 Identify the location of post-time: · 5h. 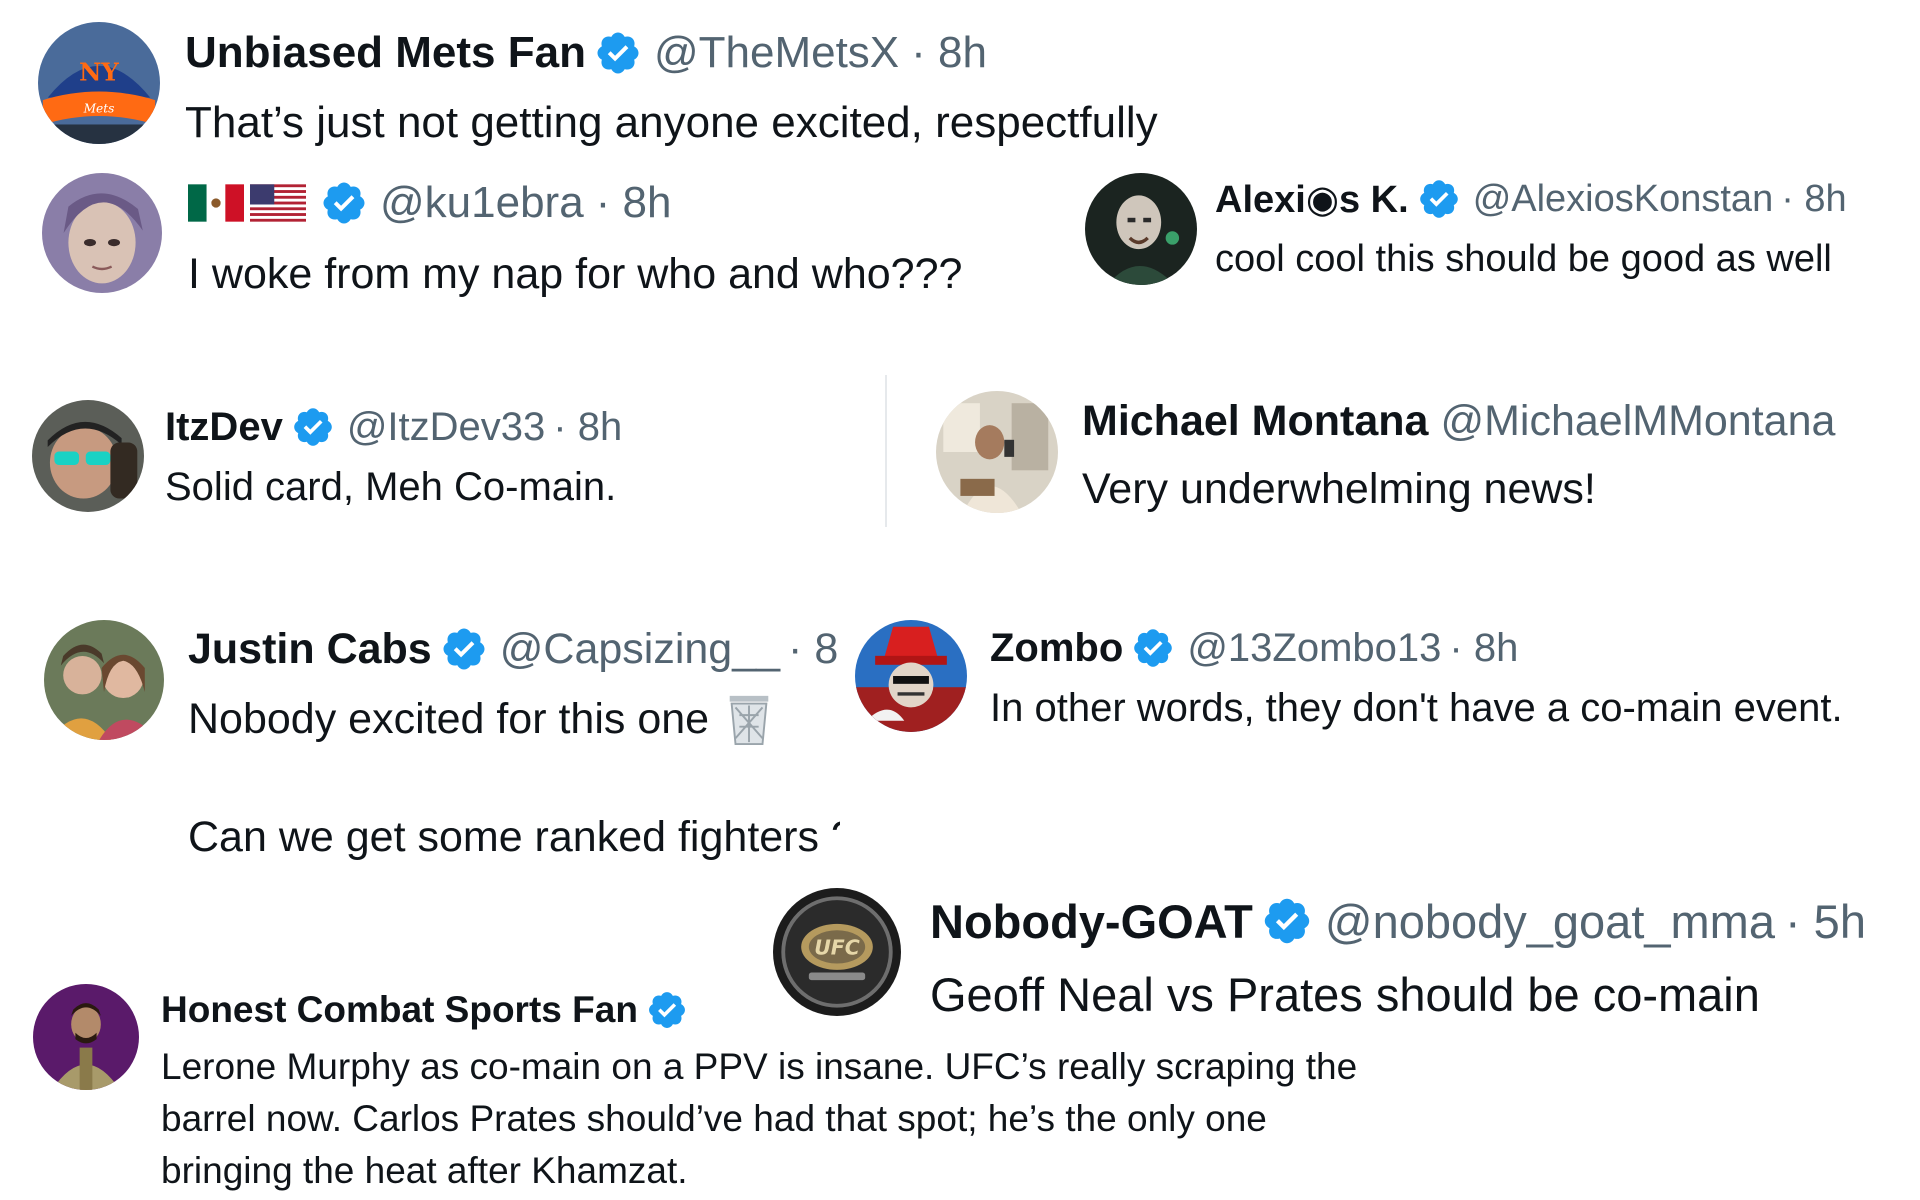
(1825, 921).